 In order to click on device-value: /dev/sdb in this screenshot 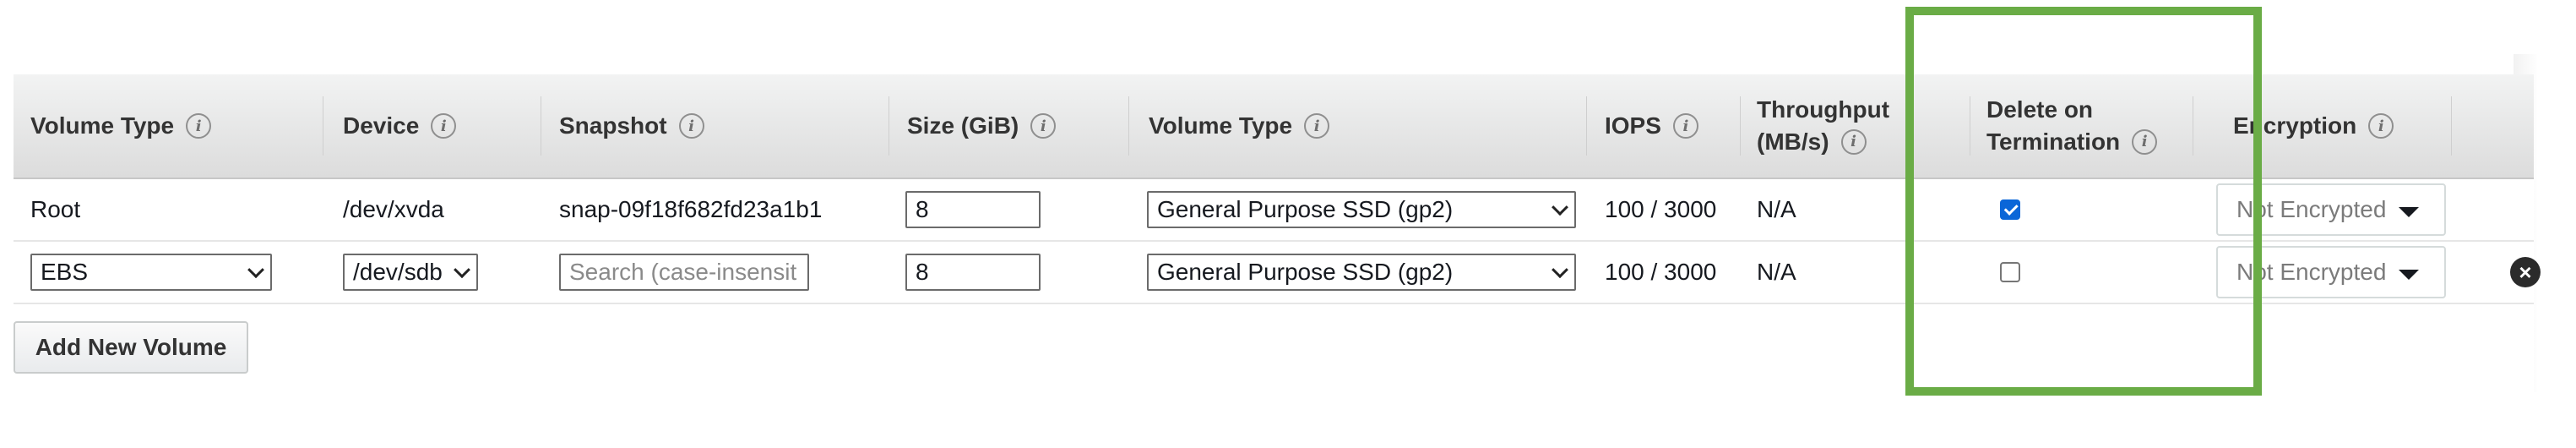, I will do `click(398, 272)`.